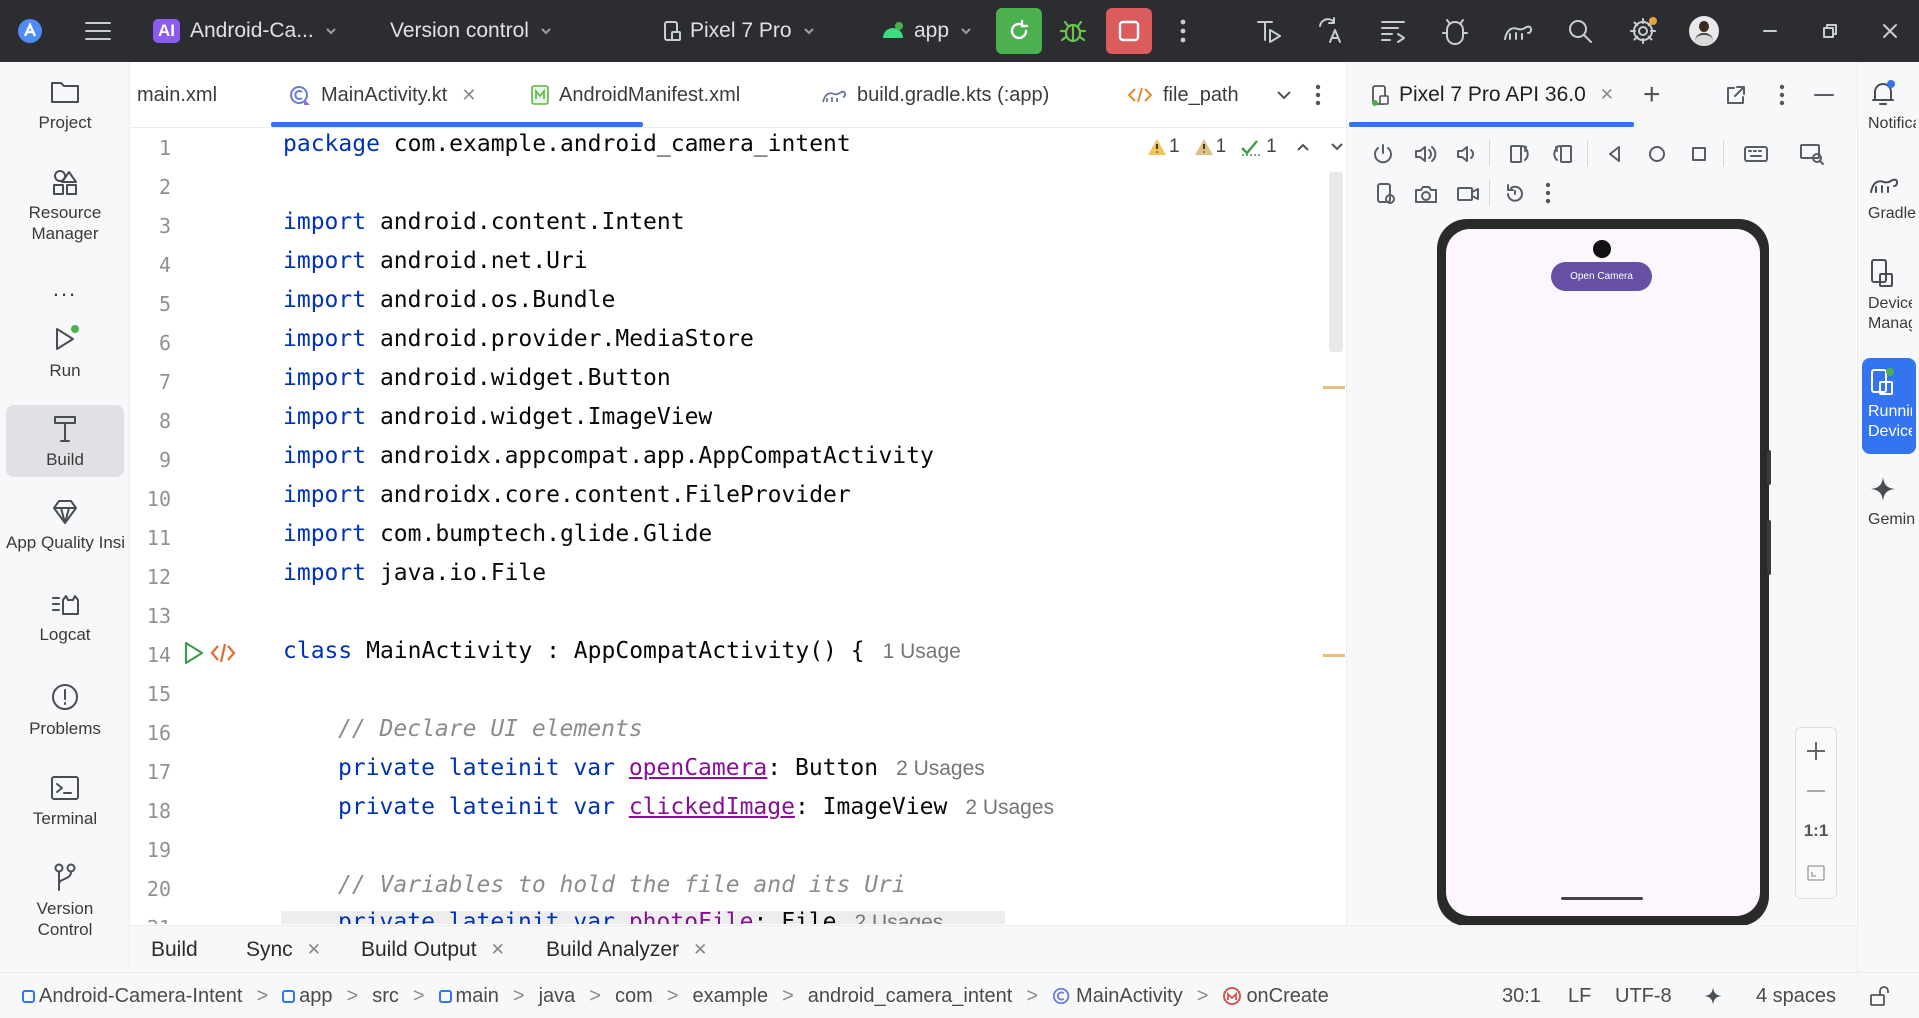 The image size is (1919, 1018). I want to click on apply-changes-icon, so click(1269, 31).